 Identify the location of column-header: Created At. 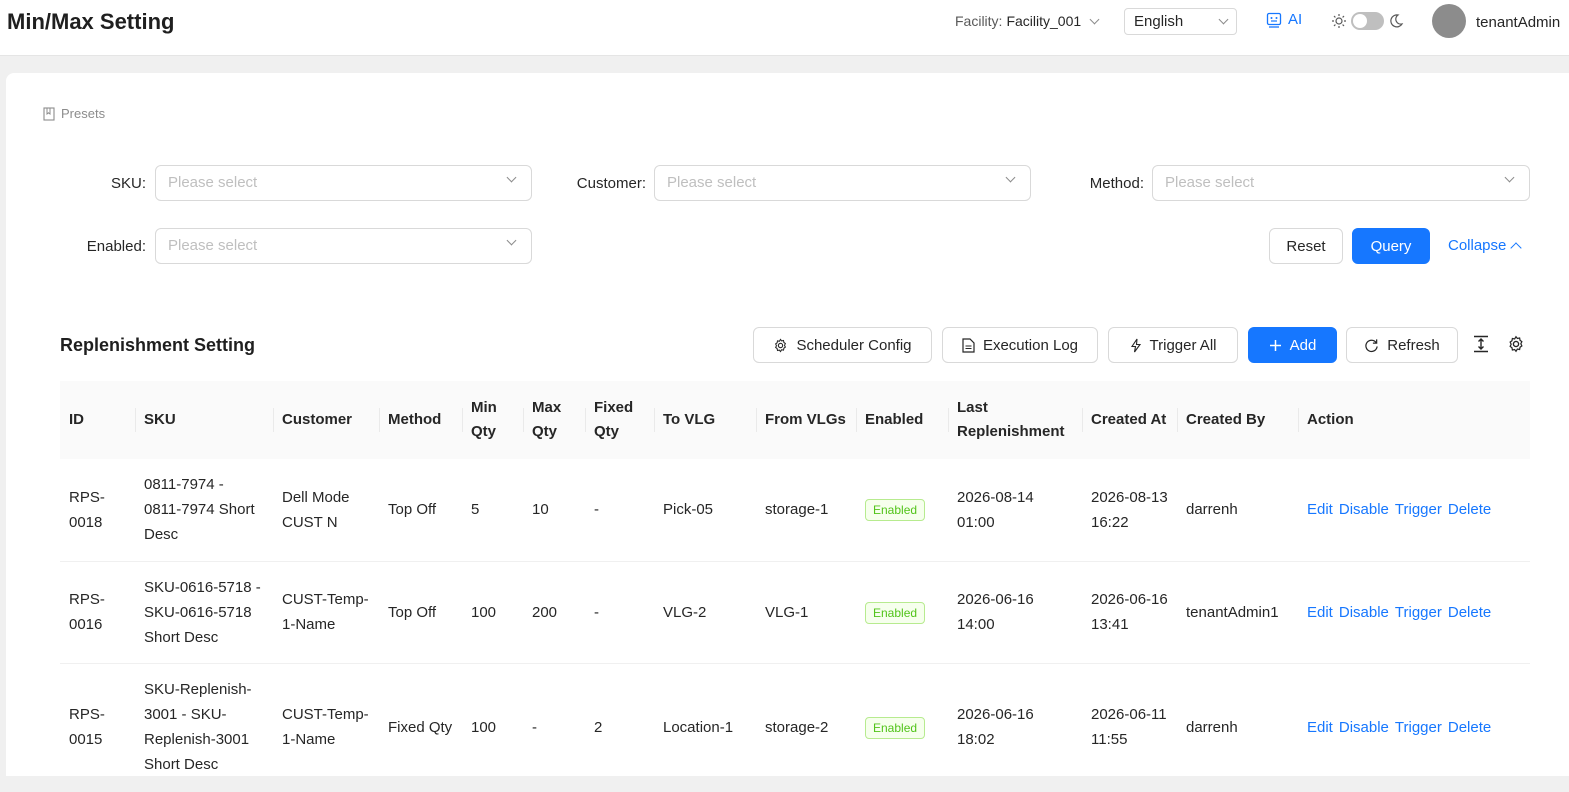
(1129, 420).